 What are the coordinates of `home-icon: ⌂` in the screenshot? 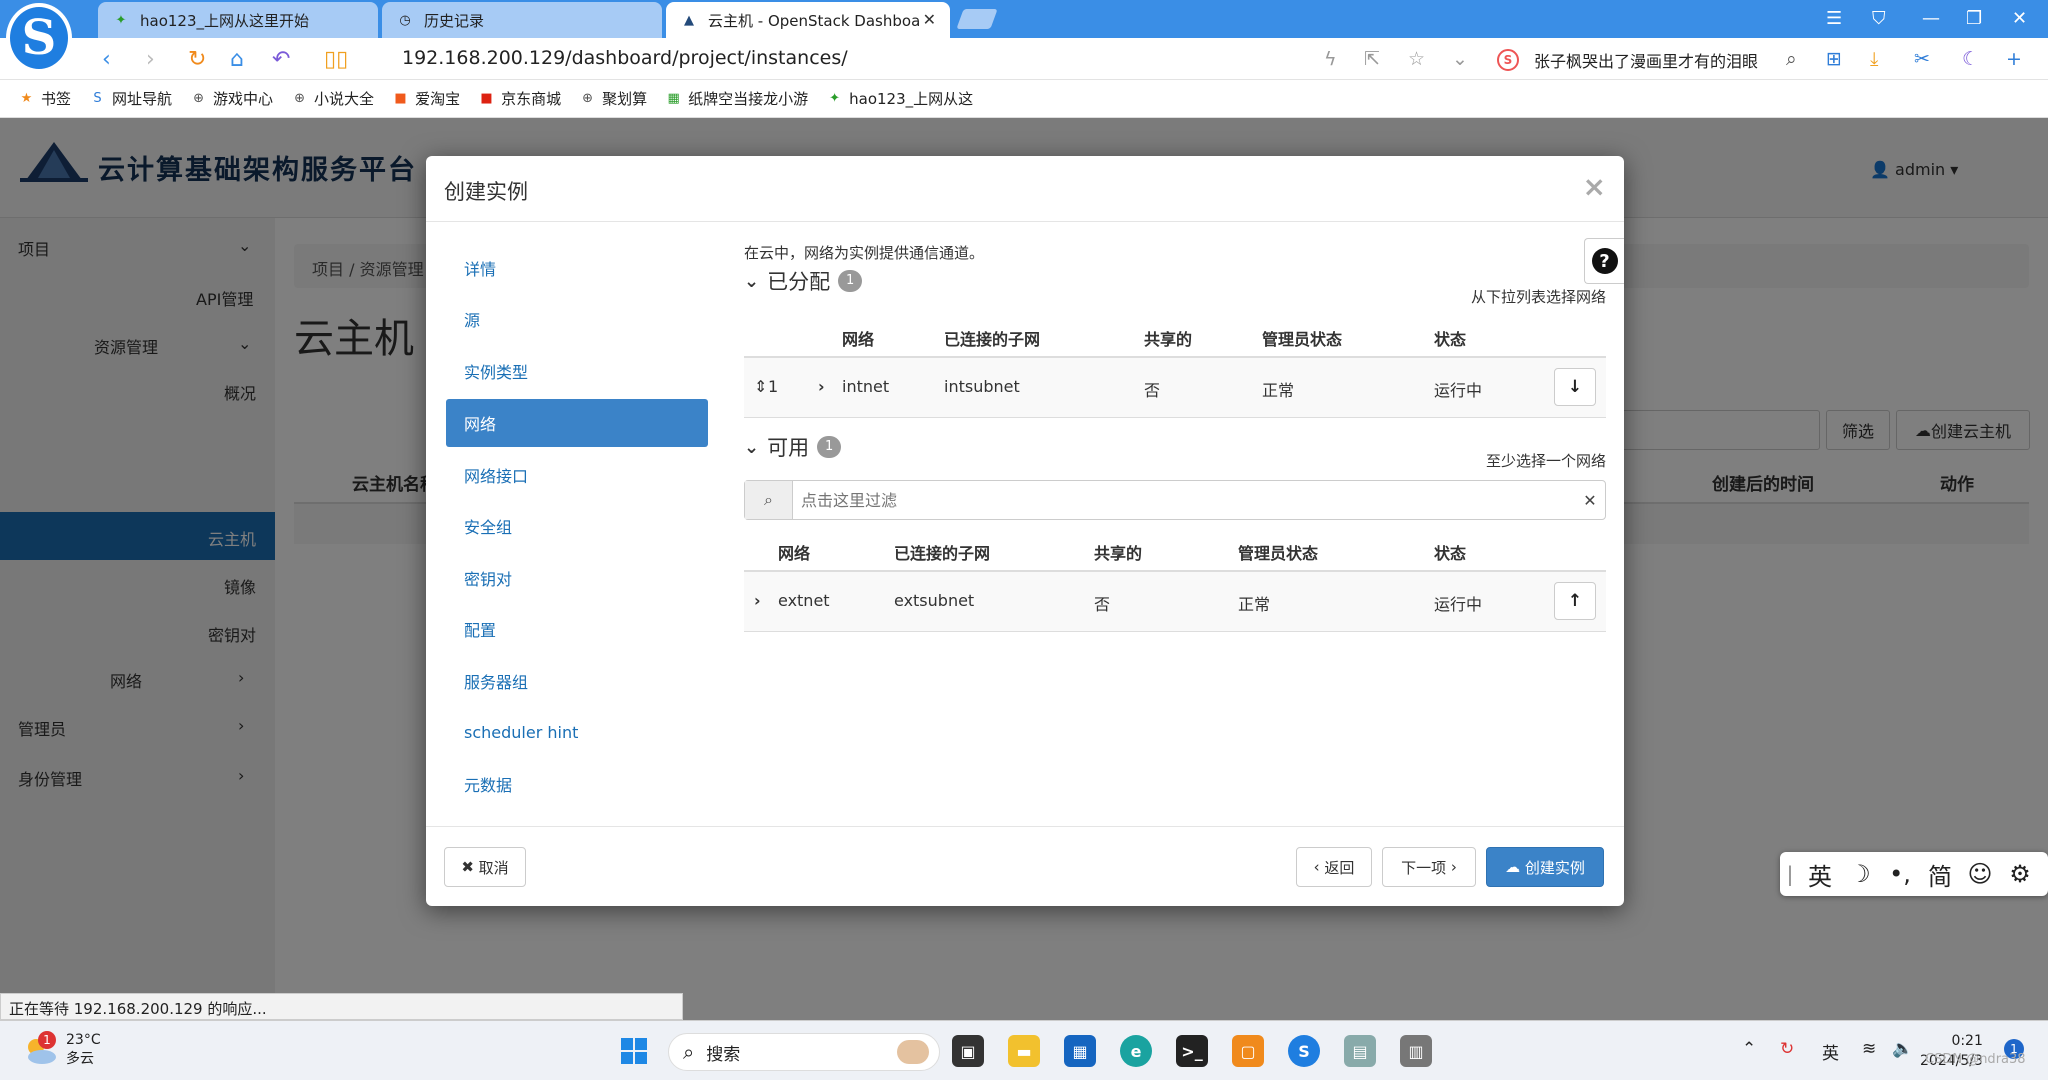 It's located at (237, 59).